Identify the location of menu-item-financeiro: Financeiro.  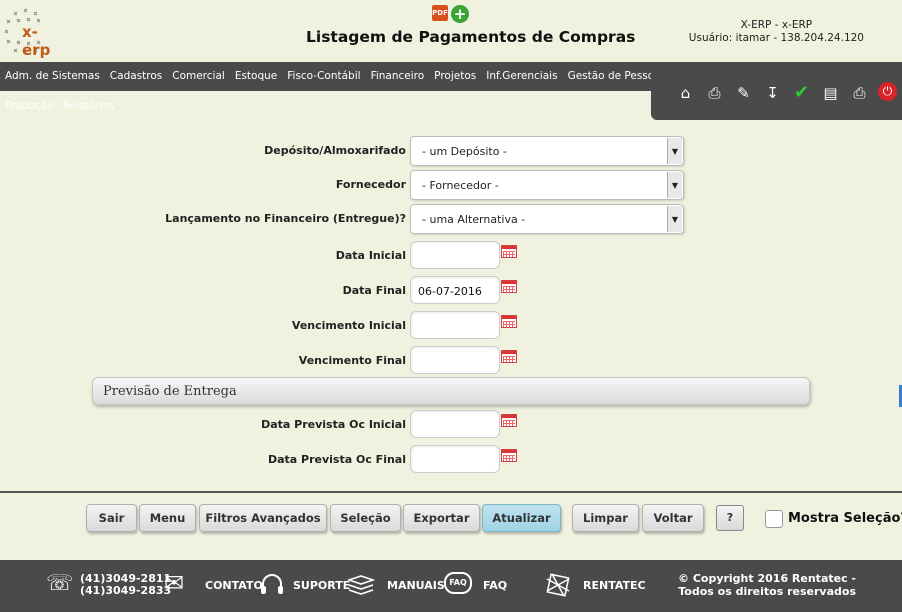
(398, 76).